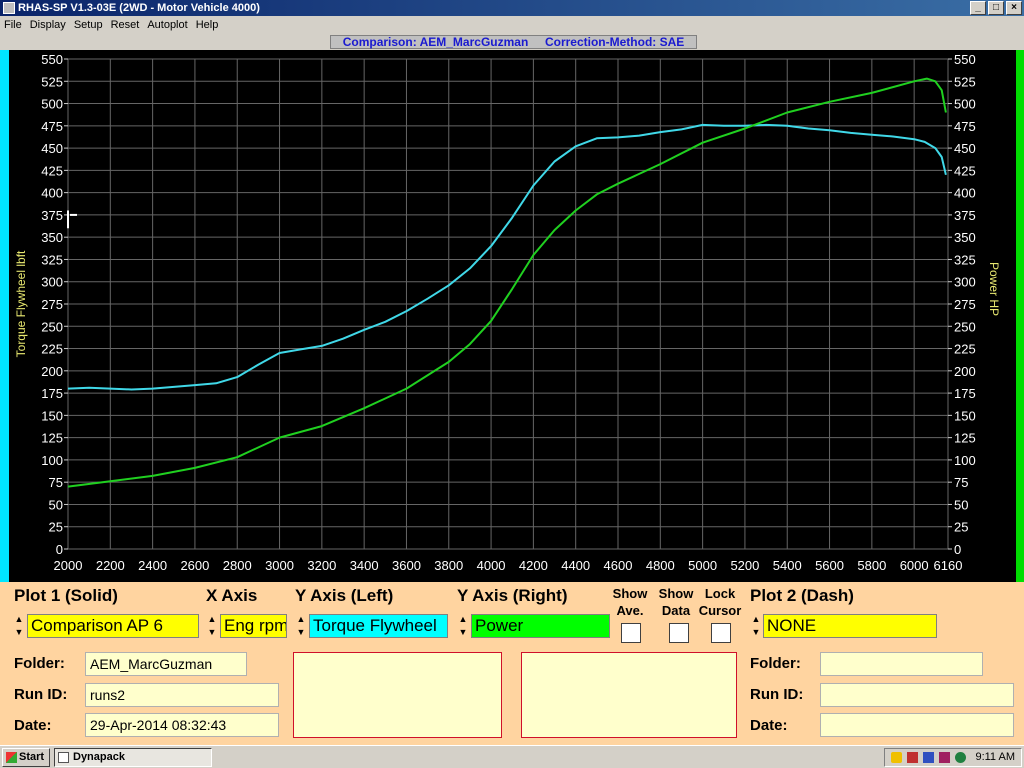 The height and width of the screenshot is (768, 1024). I want to click on shield-icon, so click(896, 757).